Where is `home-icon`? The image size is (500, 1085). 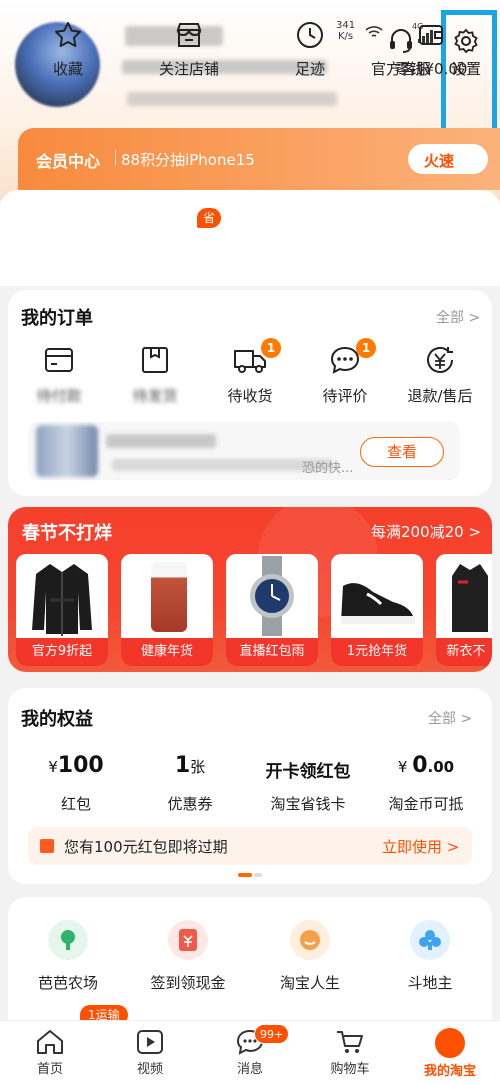 home-icon is located at coordinates (50, 1042).